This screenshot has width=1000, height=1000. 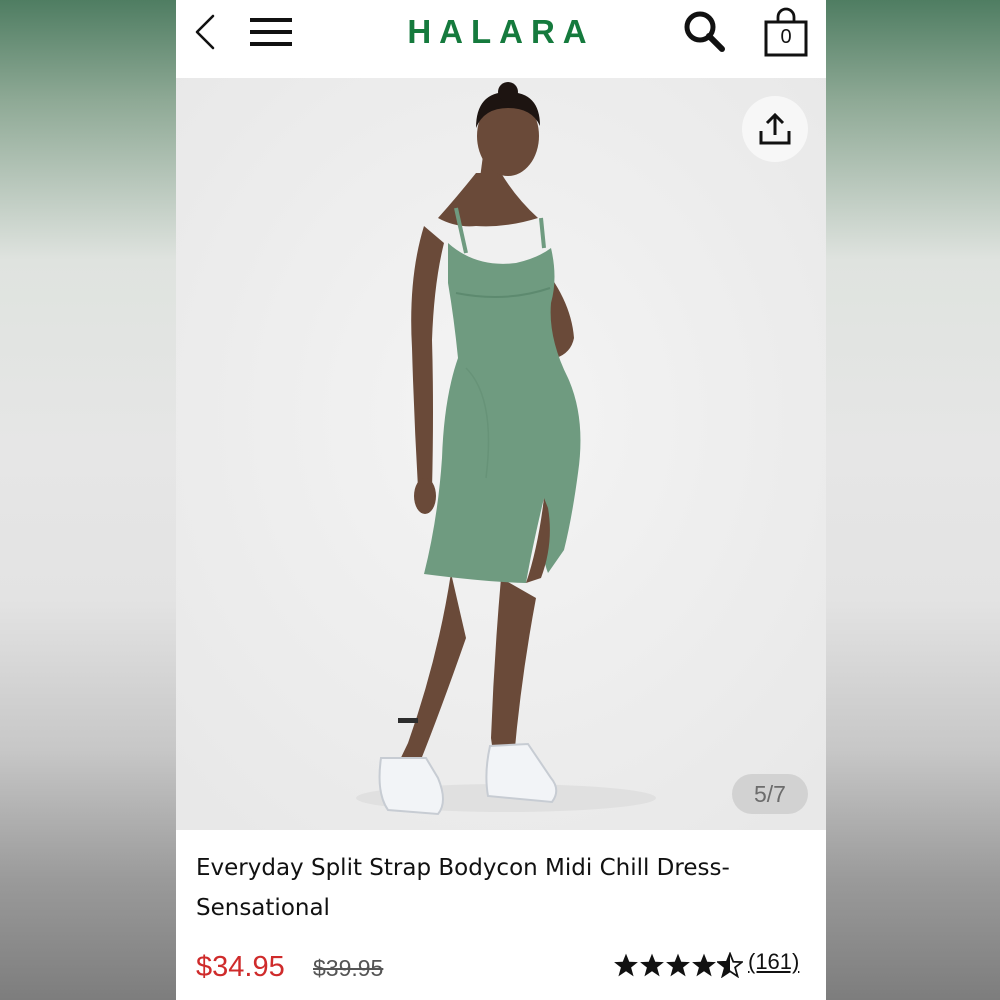 What do you see at coordinates (773, 962) in the screenshot?
I see `review-count-link: (161)` at bounding box center [773, 962].